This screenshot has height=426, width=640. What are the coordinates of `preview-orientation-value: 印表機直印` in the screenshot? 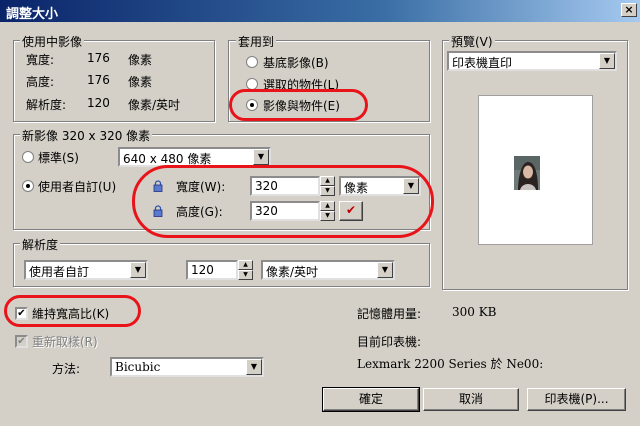 It's located at (482, 63).